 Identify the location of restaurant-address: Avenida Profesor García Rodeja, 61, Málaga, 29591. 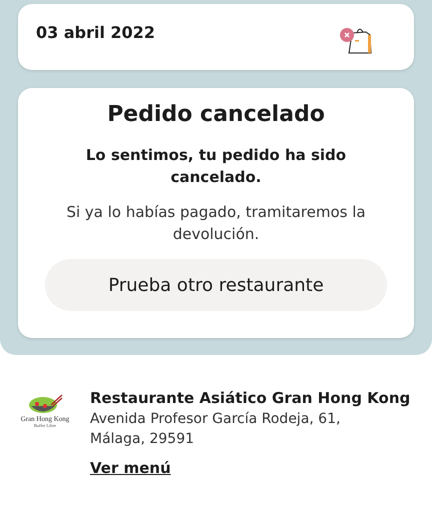
(216, 429).